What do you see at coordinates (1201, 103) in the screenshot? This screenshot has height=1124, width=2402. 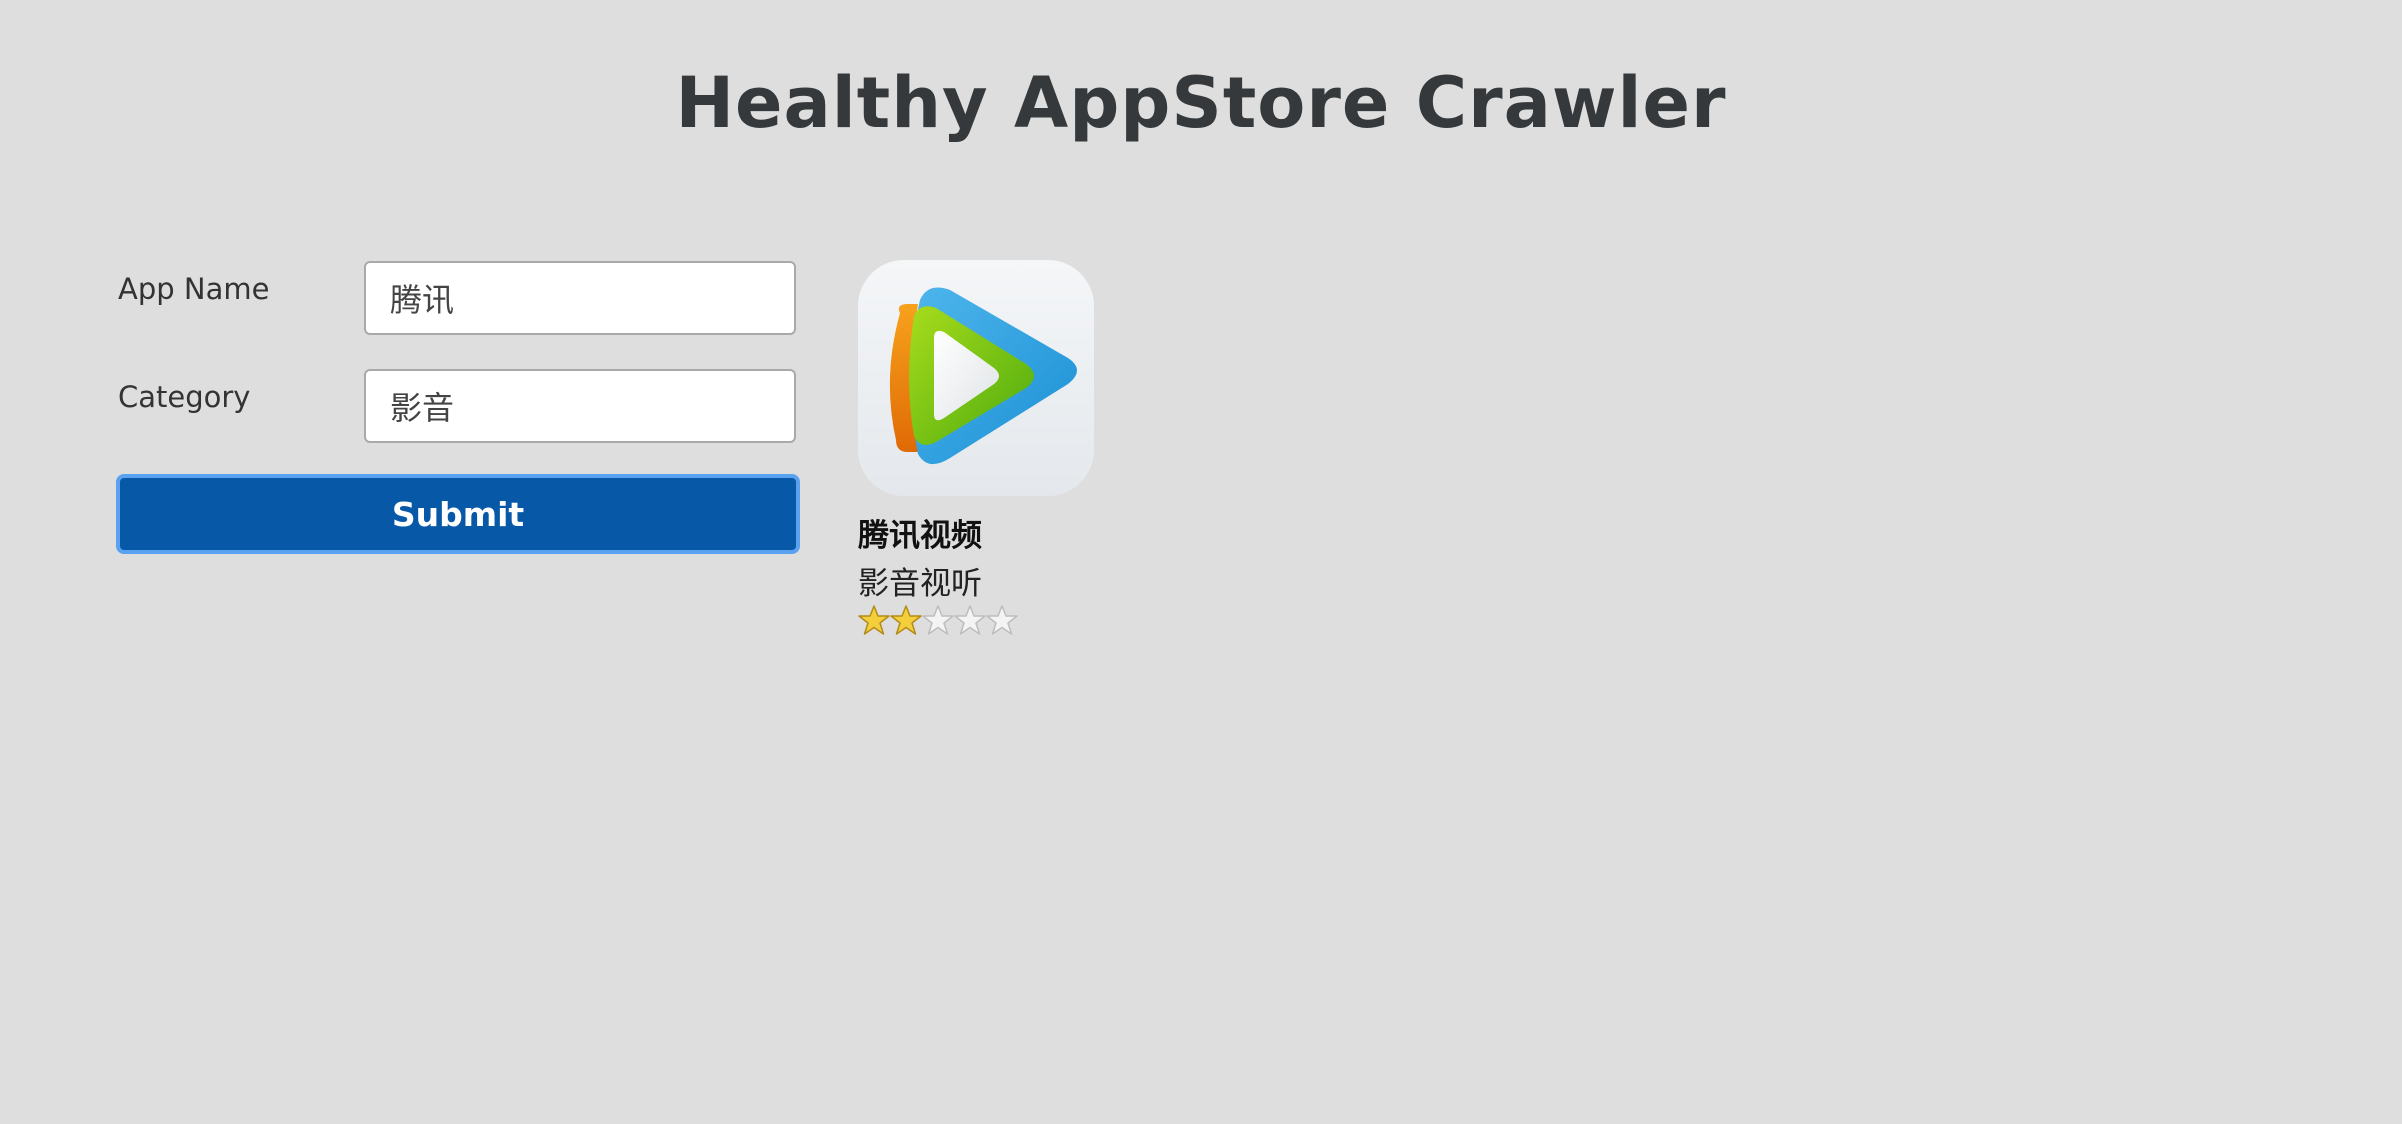 I see `page-title: Healthy AppStore Crawler` at bounding box center [1201, 103].